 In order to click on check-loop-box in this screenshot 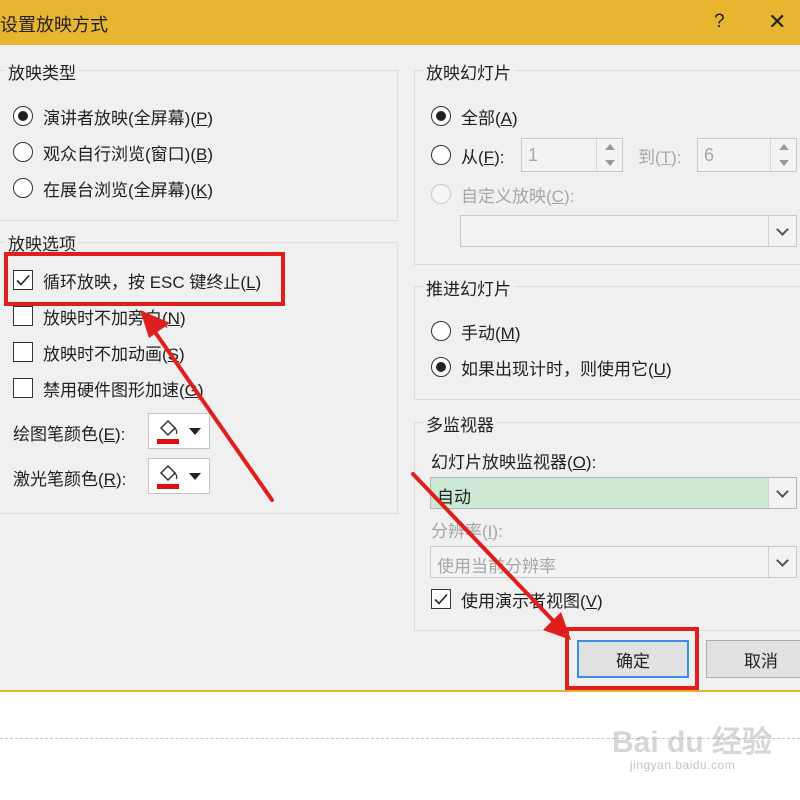, I will do `click(23, 280)`.